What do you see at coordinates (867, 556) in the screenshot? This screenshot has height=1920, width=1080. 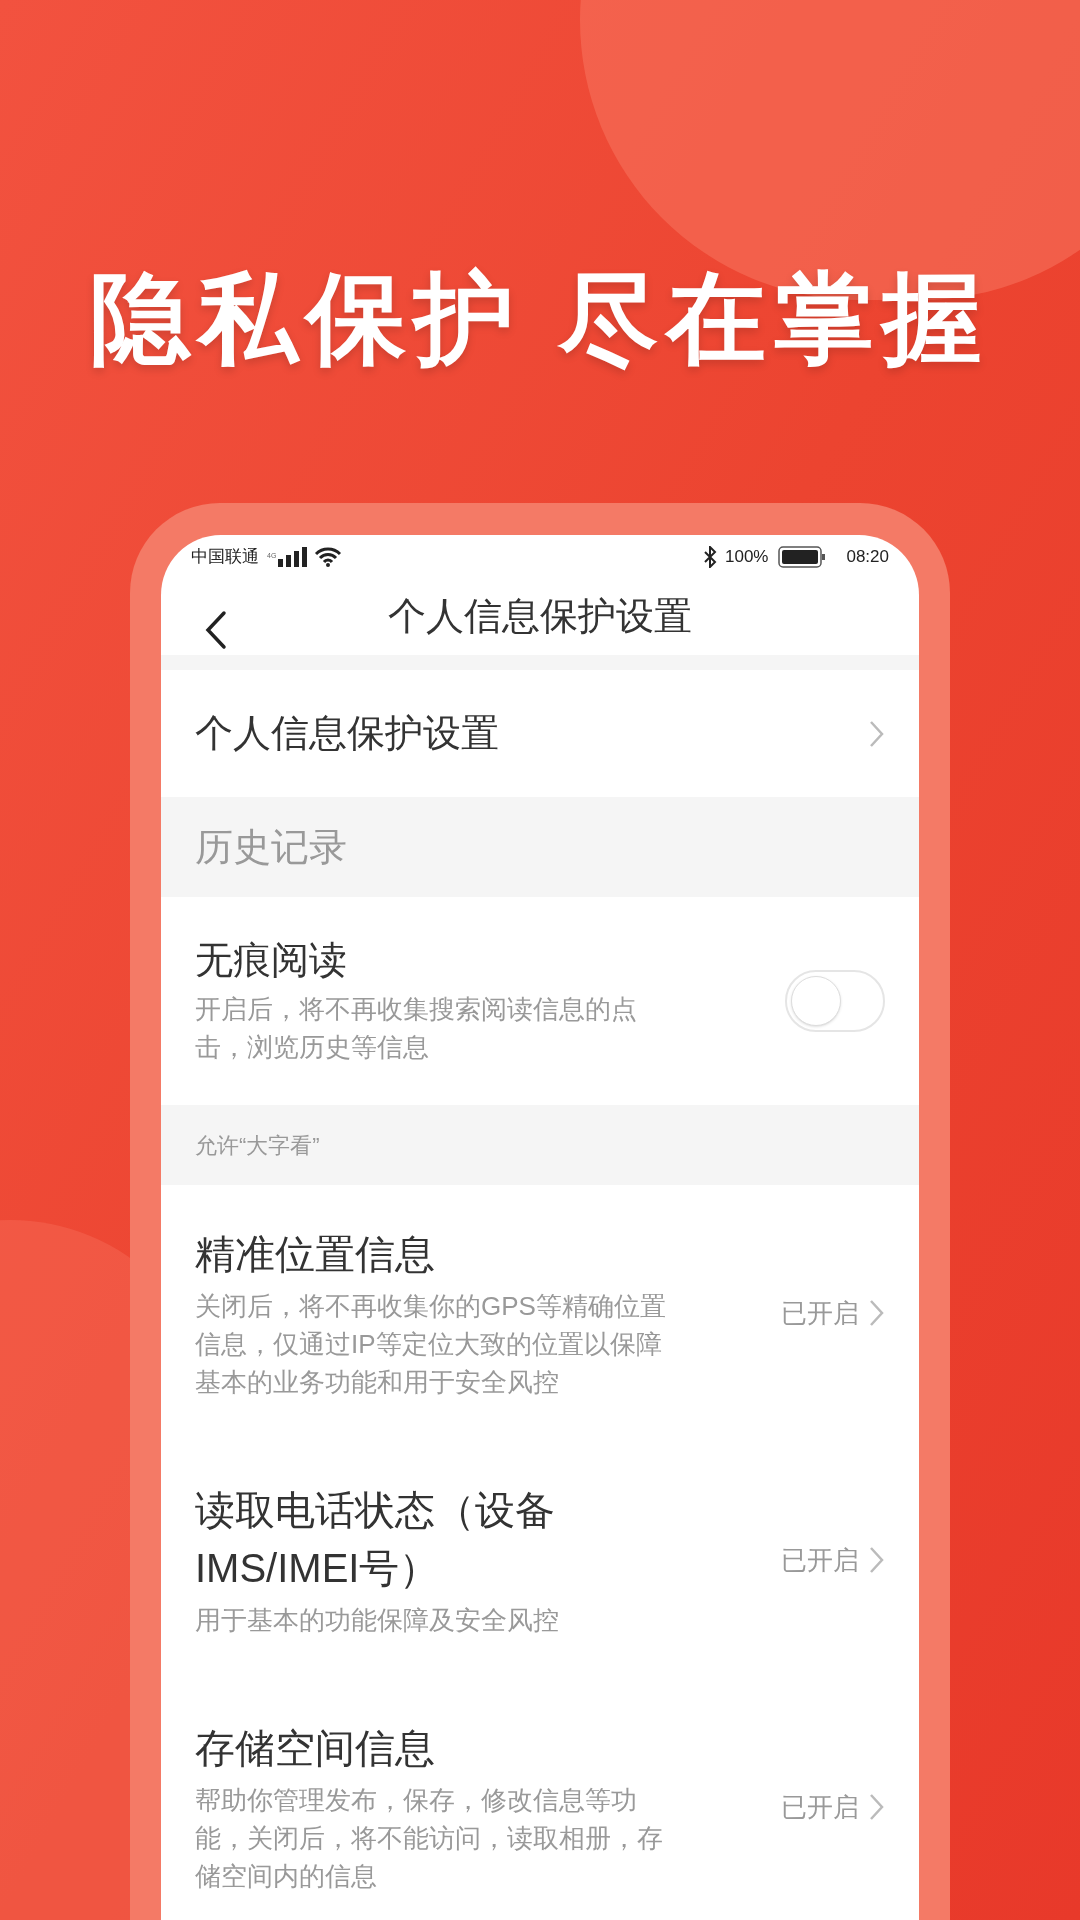 I see `clock-time: 08:20` at bounding box center [867, 556].